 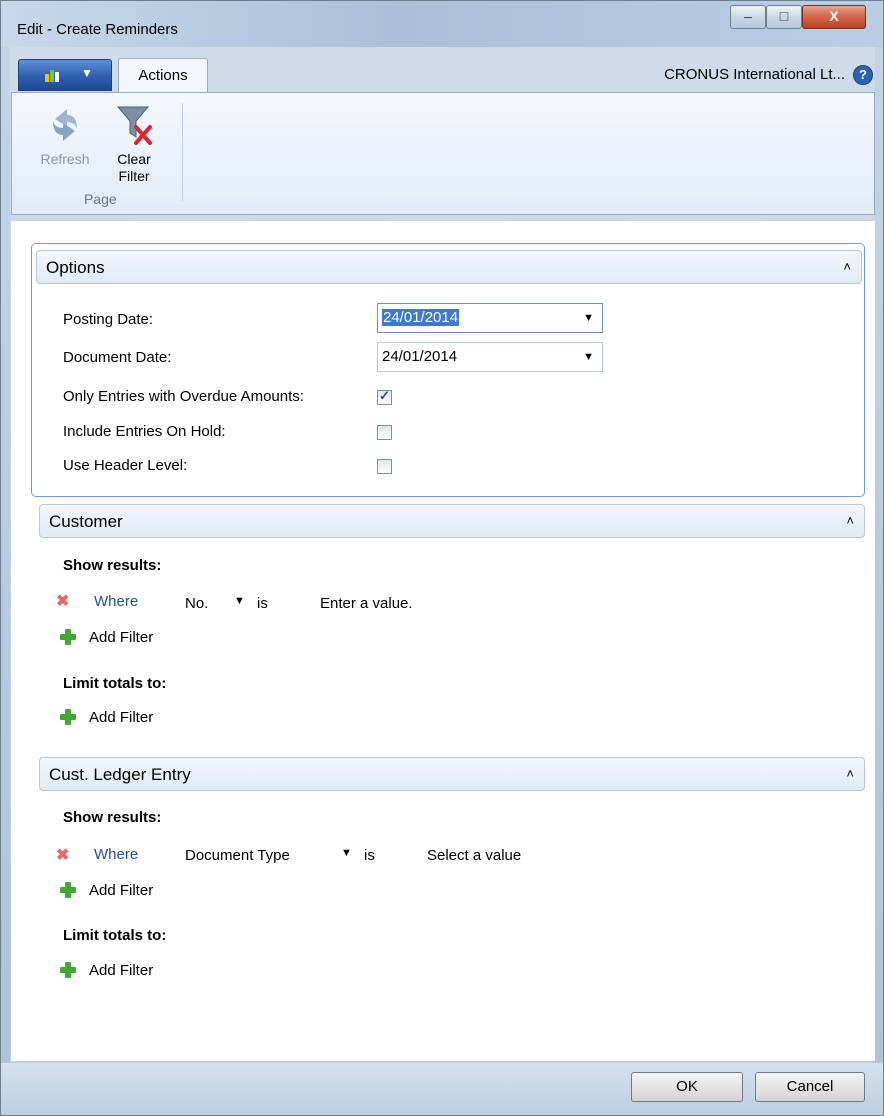 What do you see at coordinates (52, 76) in the screenshot?
I see `dynamics-logo-icon` at bounding box center [52, 76].